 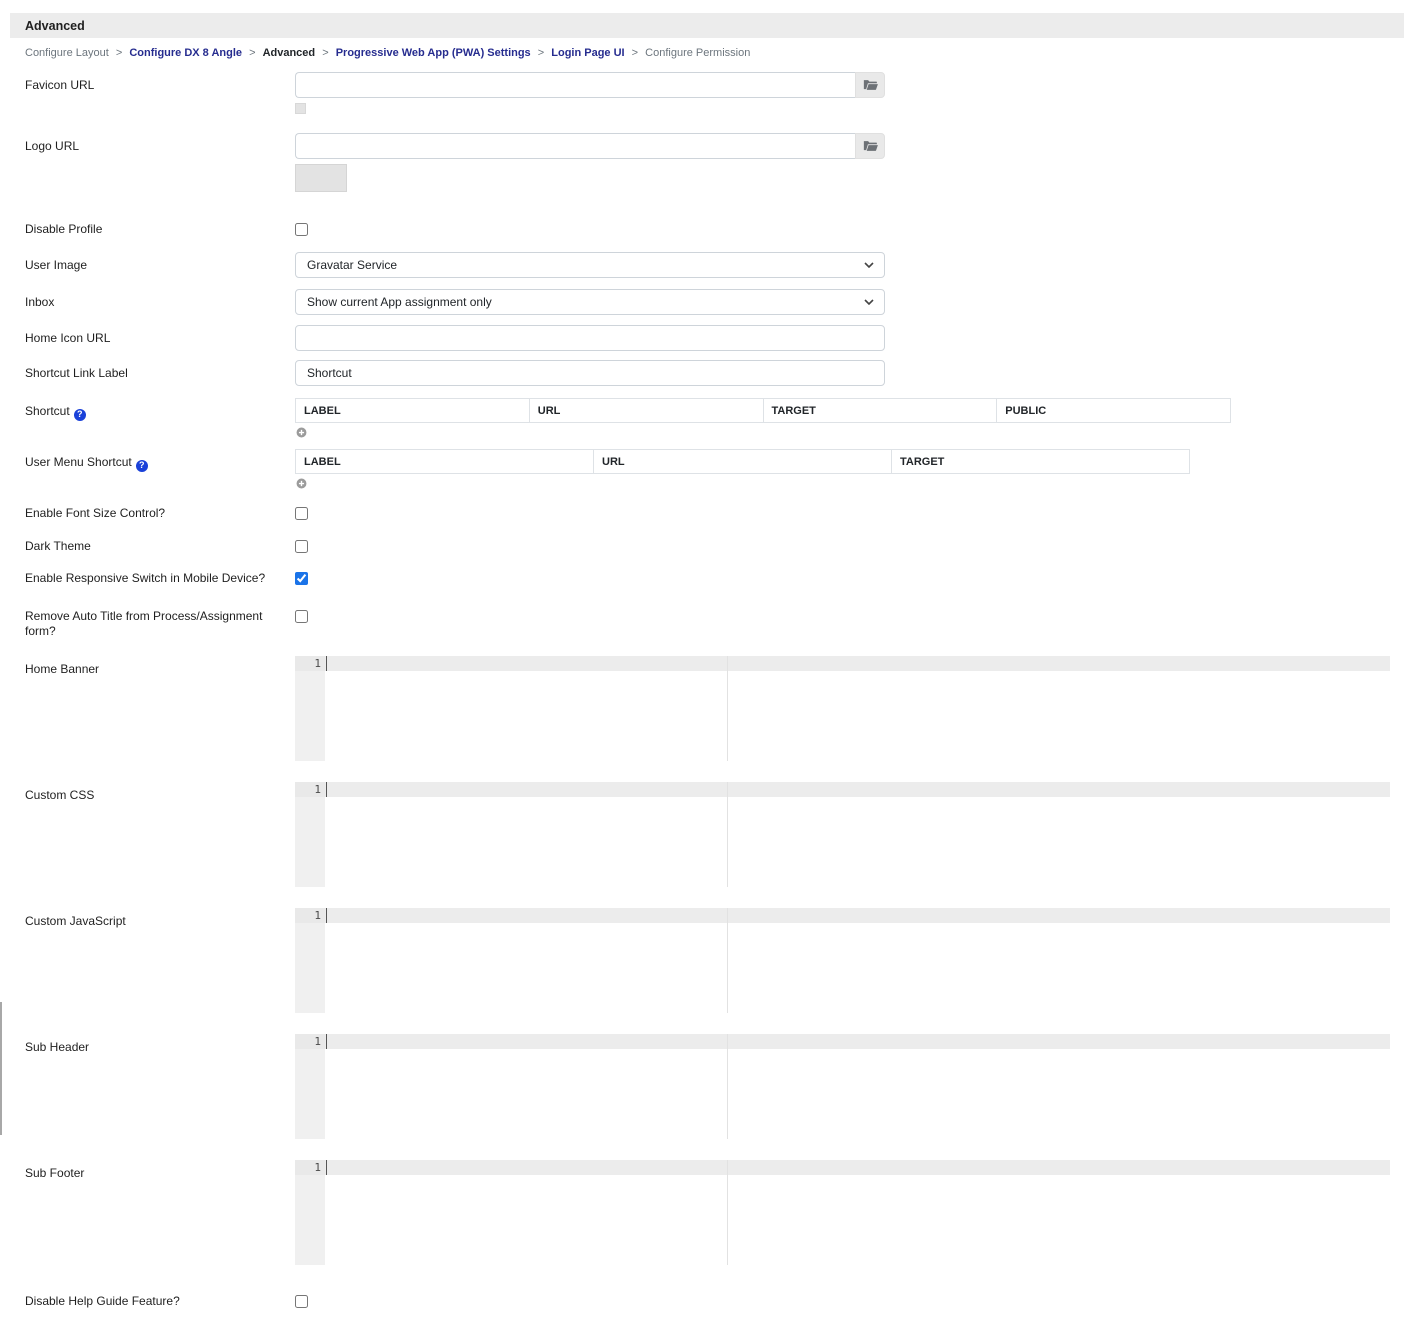 What do you see at coordinates (56, 265) in the screenshot?
I see `user-image-label: User Image` at bounding box center [56, 265].